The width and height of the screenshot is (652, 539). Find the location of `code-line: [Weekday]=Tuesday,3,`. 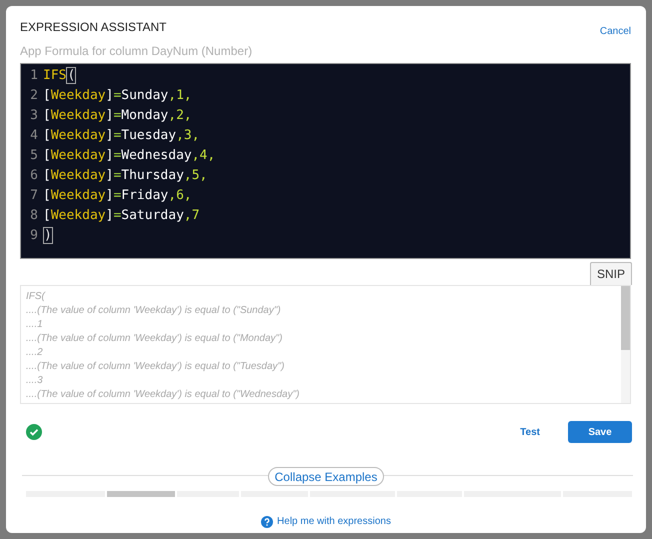

code-line: [Weekday]=Tuesday,3, is located at coordinates (121, 136).